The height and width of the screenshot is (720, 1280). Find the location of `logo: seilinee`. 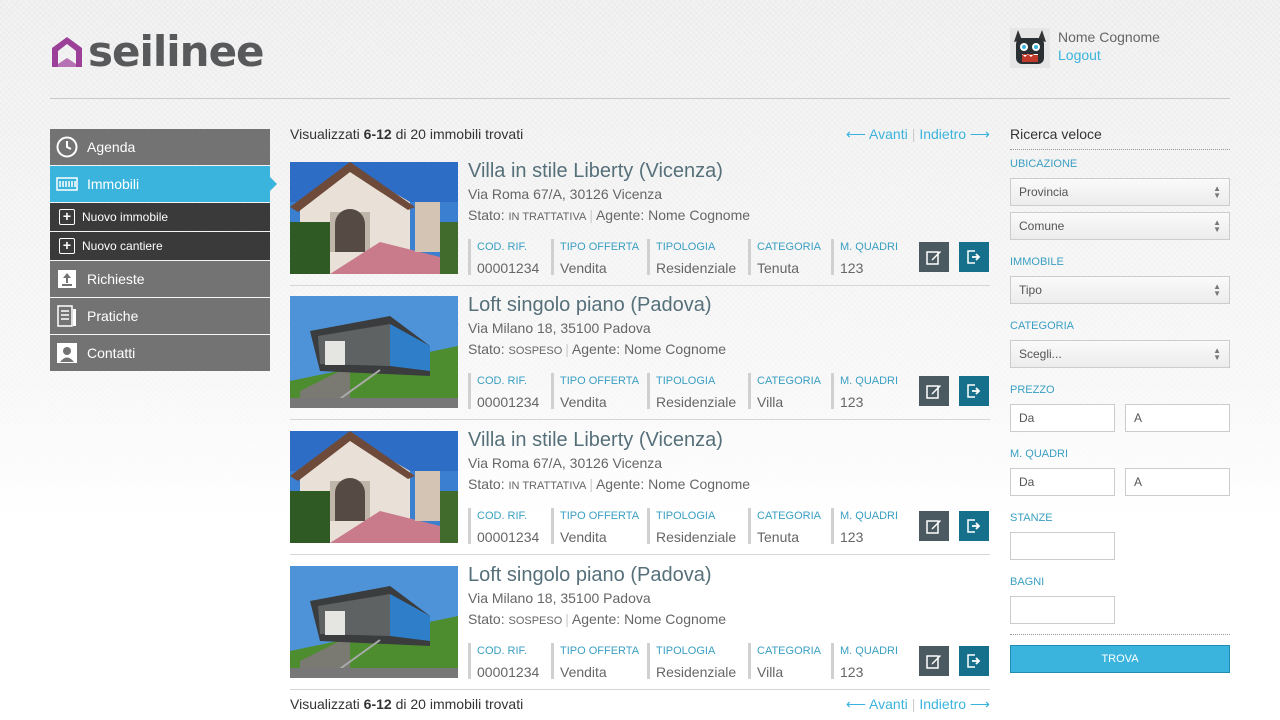

logo: seilinee is located at coordinates (157, 52).